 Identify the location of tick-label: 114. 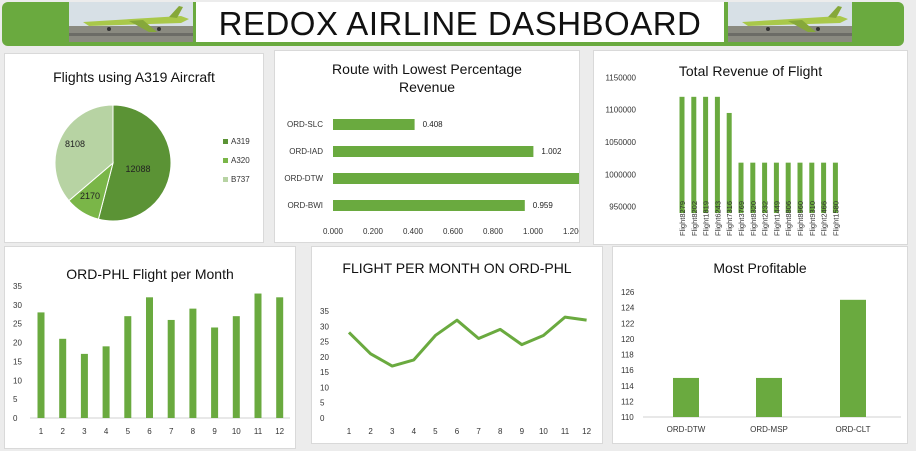
(627, 386).